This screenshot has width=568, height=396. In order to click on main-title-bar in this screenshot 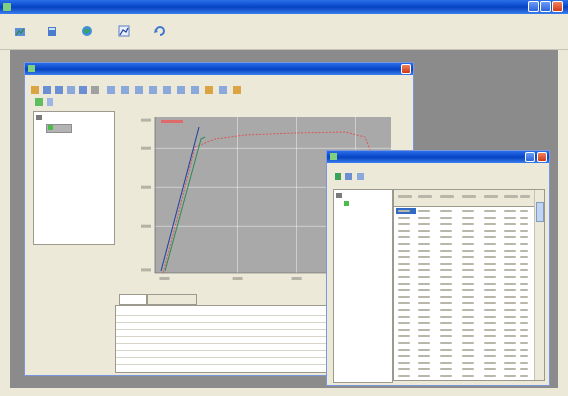, I will do `click(284, 7)`.